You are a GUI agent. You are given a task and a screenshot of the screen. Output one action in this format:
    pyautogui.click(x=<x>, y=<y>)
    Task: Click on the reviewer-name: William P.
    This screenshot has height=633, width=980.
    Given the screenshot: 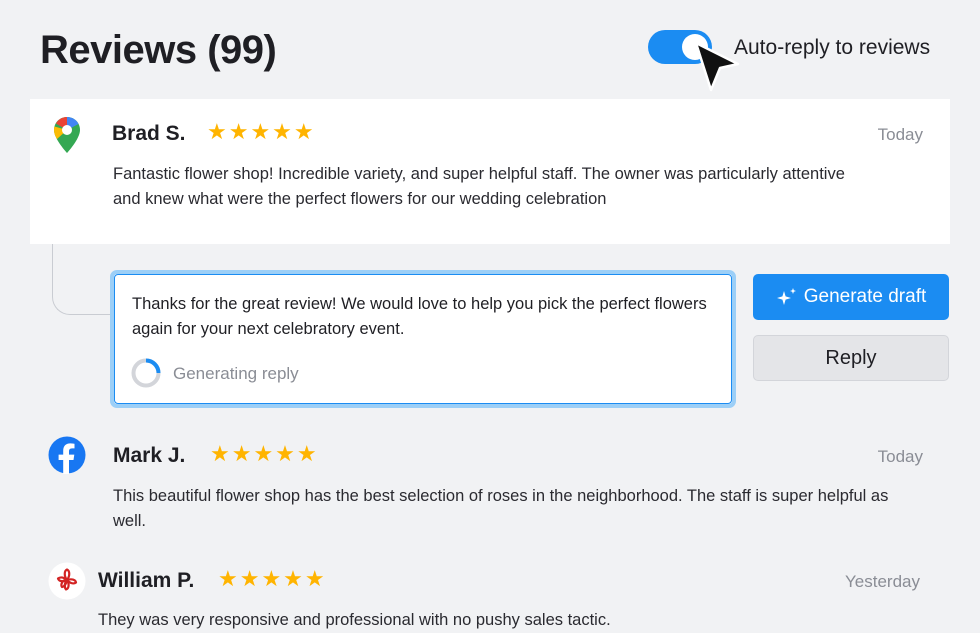 What is the action you would take?
    pyautogui.click(x=146, y=580)
    